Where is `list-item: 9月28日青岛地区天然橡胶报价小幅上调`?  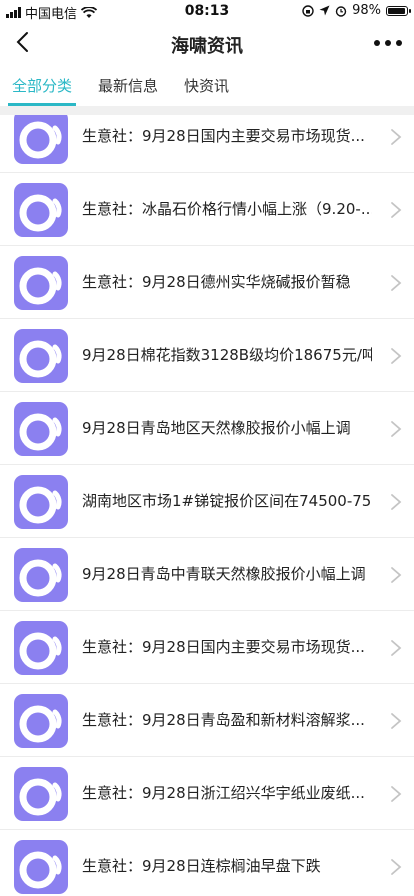
list-item: 9月28日青岛地区天然橡胶报价小幅上调 is located at coordinates (207, 428).